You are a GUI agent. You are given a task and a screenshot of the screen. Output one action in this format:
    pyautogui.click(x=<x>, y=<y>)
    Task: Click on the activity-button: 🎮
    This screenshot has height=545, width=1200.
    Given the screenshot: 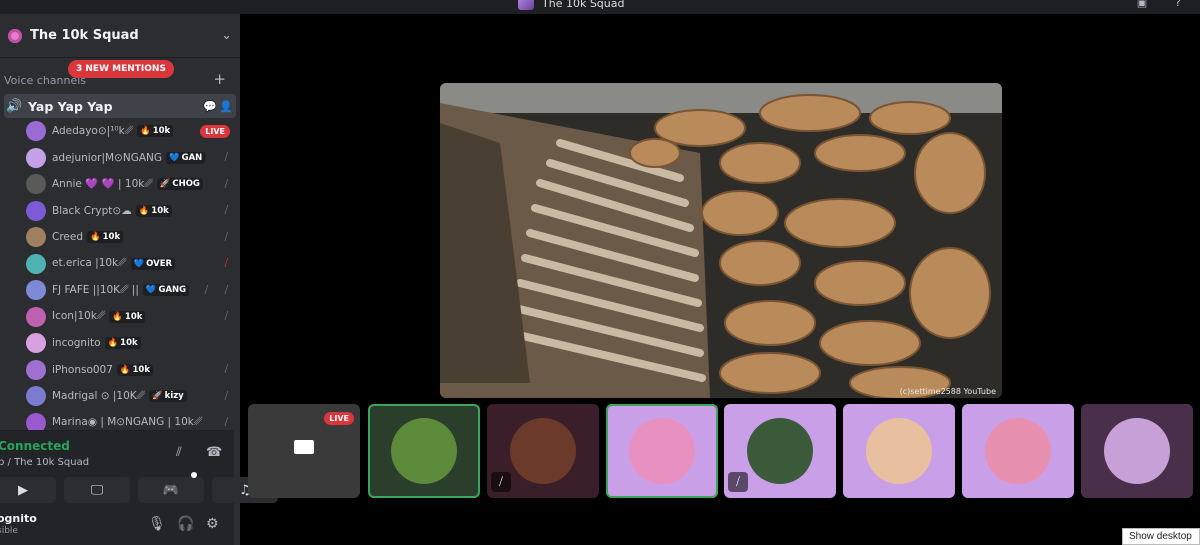 What is the action you would take?
    pyautogui.click(x=171, y=487)
    